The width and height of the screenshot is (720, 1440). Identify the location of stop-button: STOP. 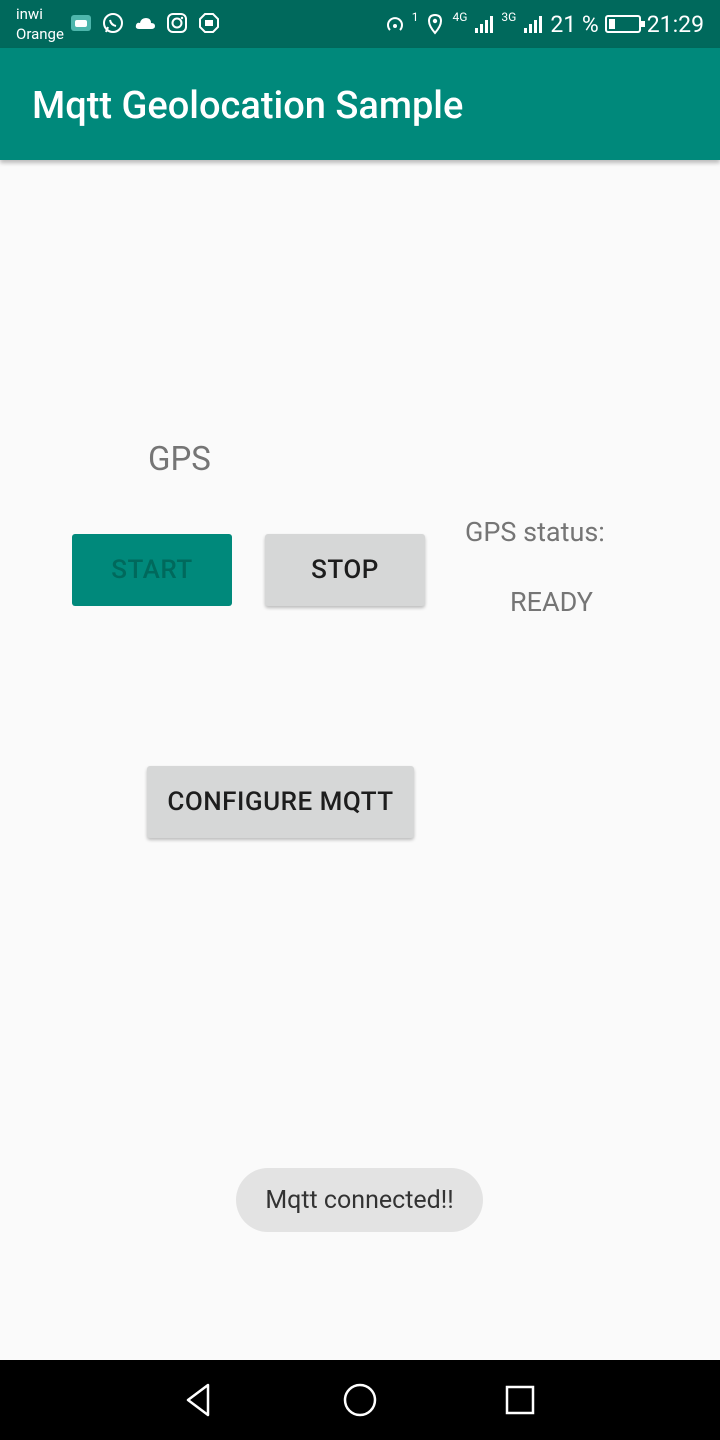
(345, 570).